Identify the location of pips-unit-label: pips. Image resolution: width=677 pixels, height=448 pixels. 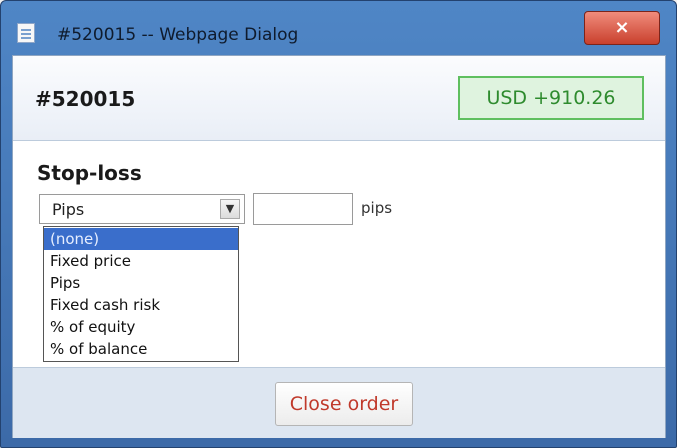
(377, 208).